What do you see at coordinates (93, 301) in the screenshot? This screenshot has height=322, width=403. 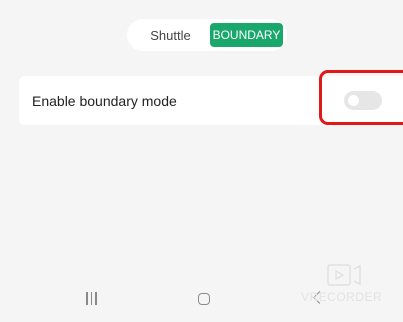 I see `recents-icon` at bounding box center [93, 301].